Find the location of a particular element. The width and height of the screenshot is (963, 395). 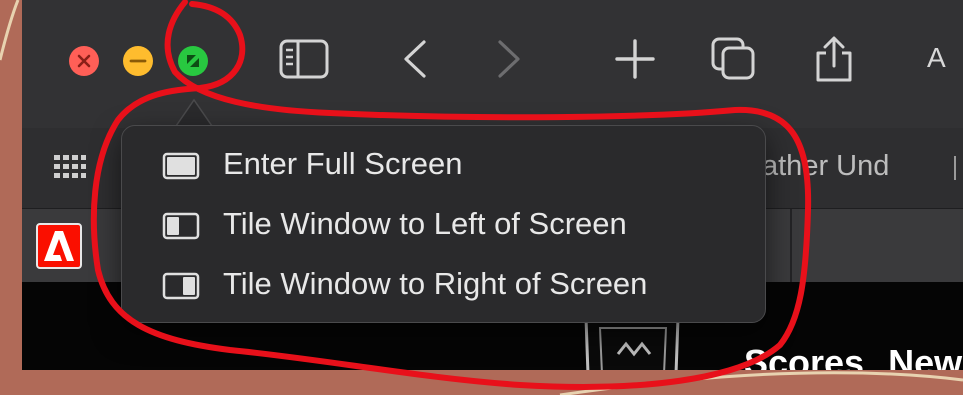

sidebar-toggle-button is located at coordinates (304, 59).